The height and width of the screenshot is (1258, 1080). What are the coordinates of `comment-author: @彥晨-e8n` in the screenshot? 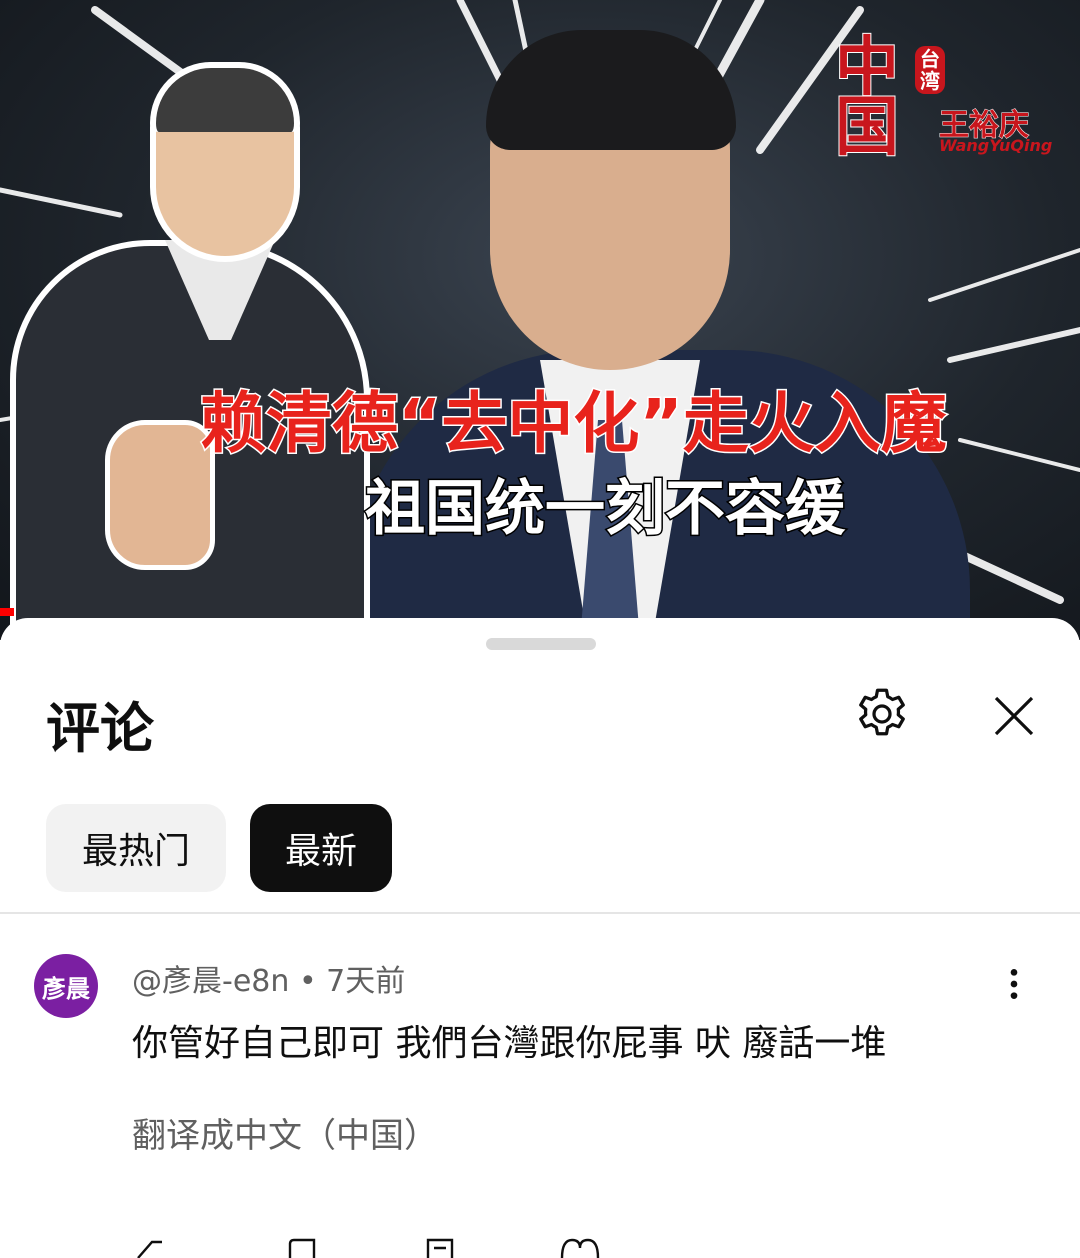 It's located at (210, 981).